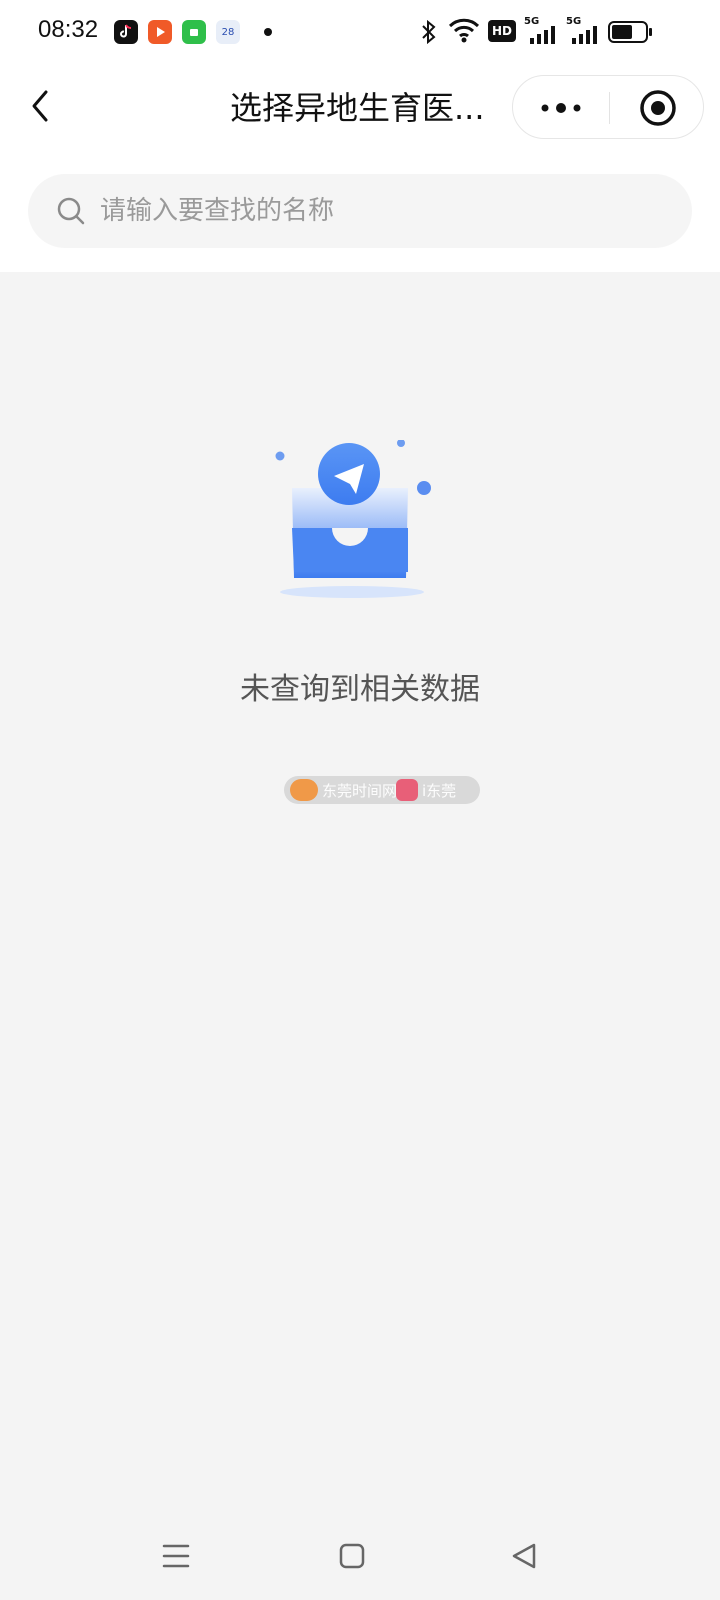 This screenshot has height=1600, width=720. I want to click on empty-inbox-illustration, so click(353, 519).